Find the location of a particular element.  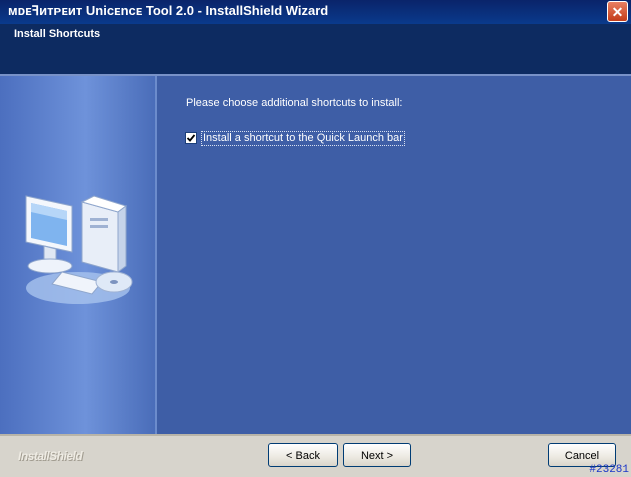

quick-launch-checkbox is located at coordinates (191, 138).